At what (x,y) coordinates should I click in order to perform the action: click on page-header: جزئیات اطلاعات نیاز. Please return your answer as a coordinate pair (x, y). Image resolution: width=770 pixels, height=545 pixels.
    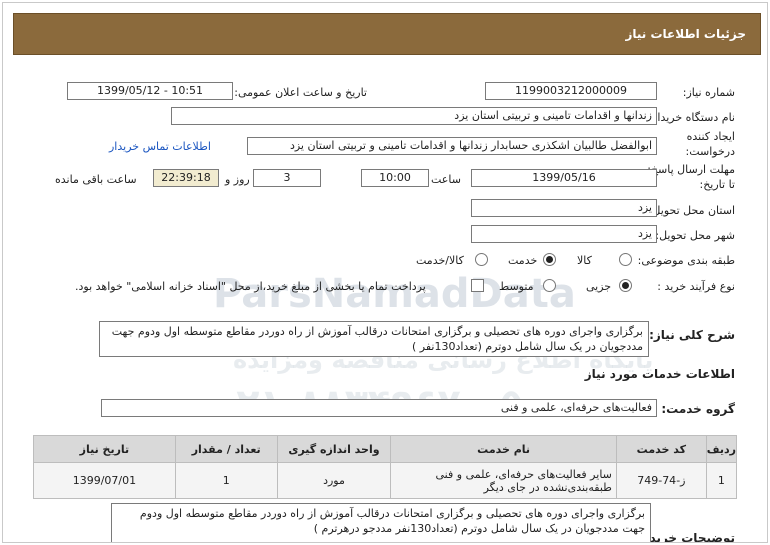
    Looking at the image, I should click on (387, 34).